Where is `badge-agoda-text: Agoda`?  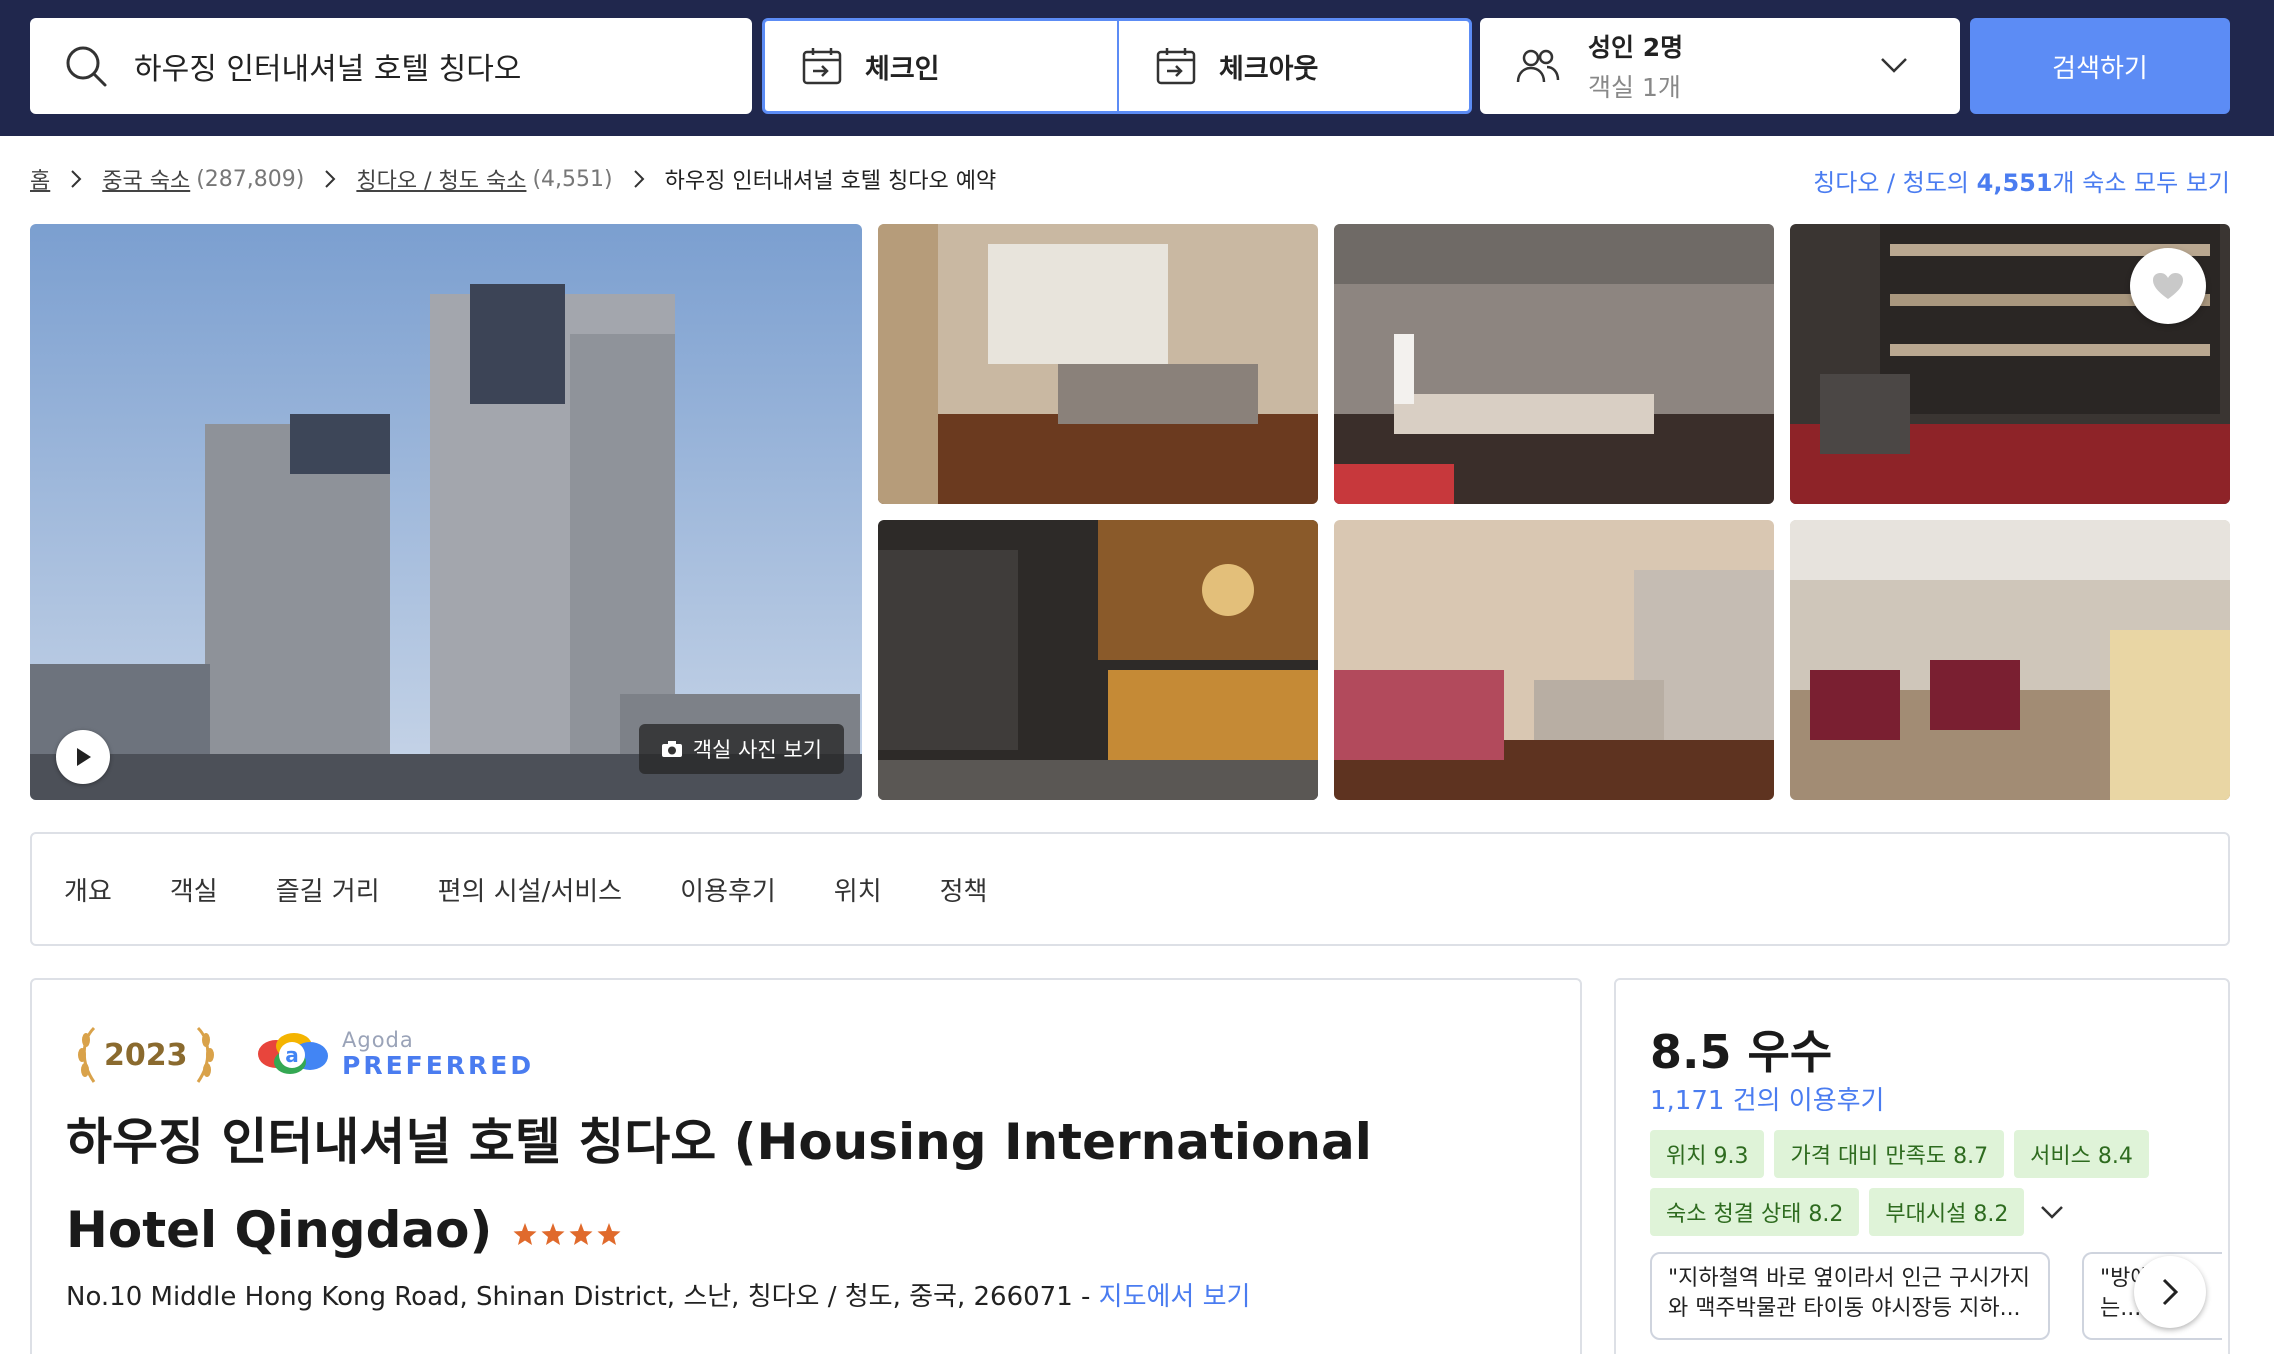 badge-agoda-text: Agoda is located at coordinates (378, 1040).